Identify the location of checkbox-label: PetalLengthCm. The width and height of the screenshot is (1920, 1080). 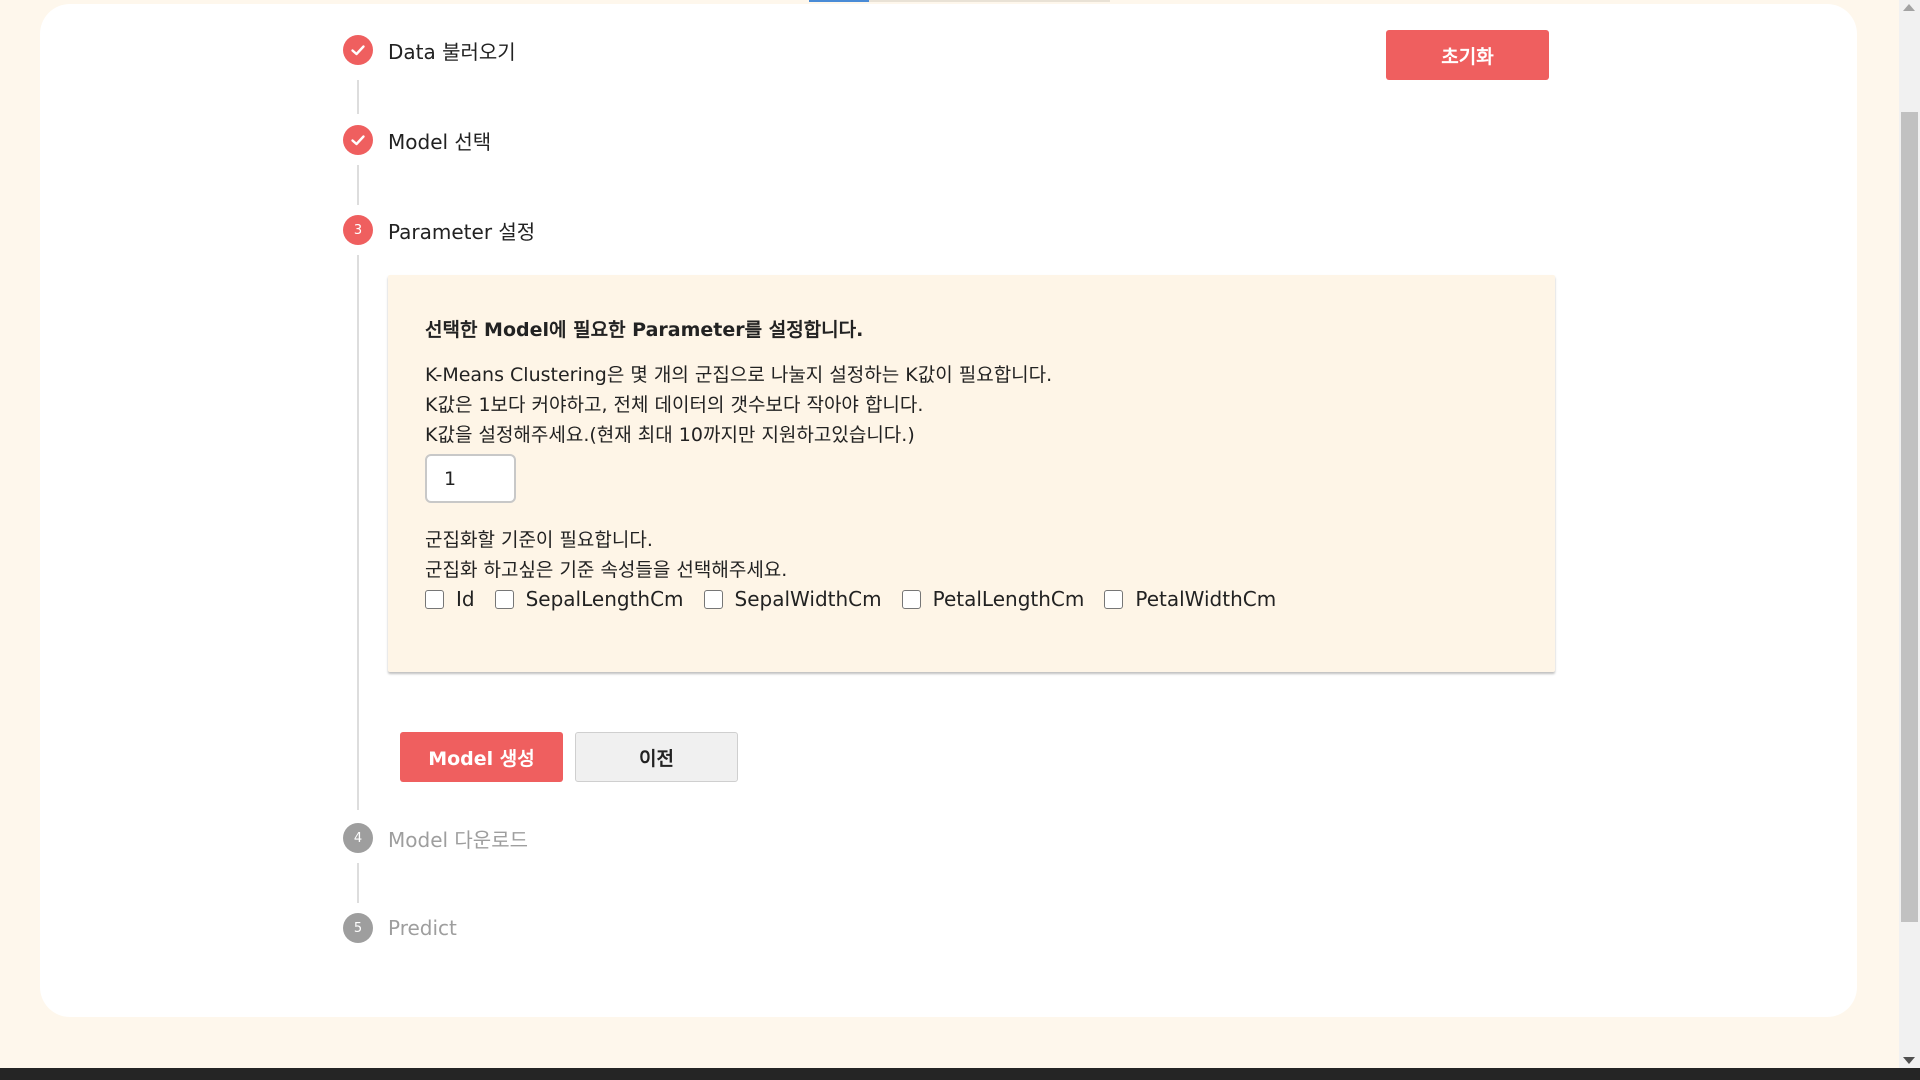
(1008, 599).